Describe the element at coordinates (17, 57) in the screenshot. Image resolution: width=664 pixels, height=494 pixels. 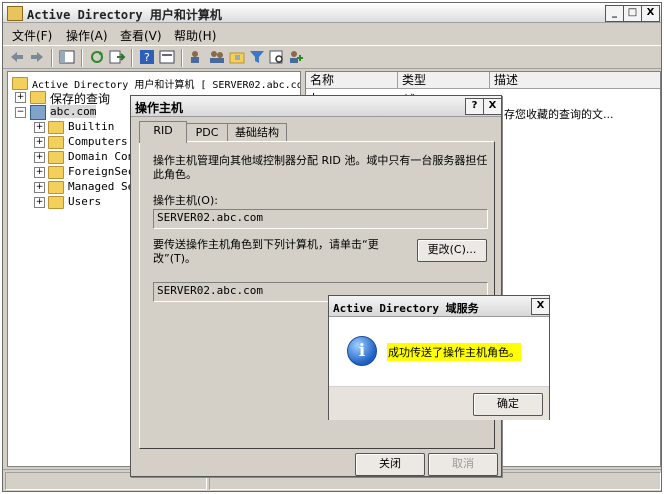
I see `back-icon` at that location.